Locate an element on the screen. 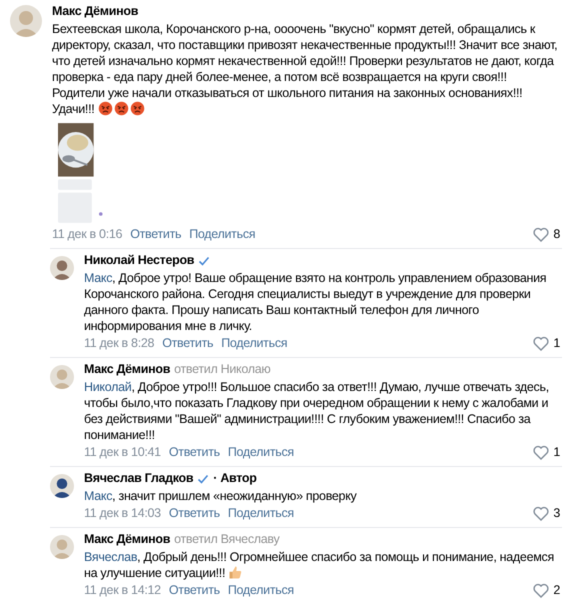  comment-text: Бехтеевская школа, Корочанского р-на, оооочень "вкусно" кормят детей, обращались к директору, сказал, что поставщики привозят некачественные продукты!!! Значит все знают, что детей изначально кормят некачественной едой!!! Проверки результатов не дают, когда проверка - еда пару дней более-менее, а потом всё возвращается на круги своя!!! Родители уже начали отказываться от школьного питания на законных основаниях!!! Удачи!!! is located at coordinates (305, 69).